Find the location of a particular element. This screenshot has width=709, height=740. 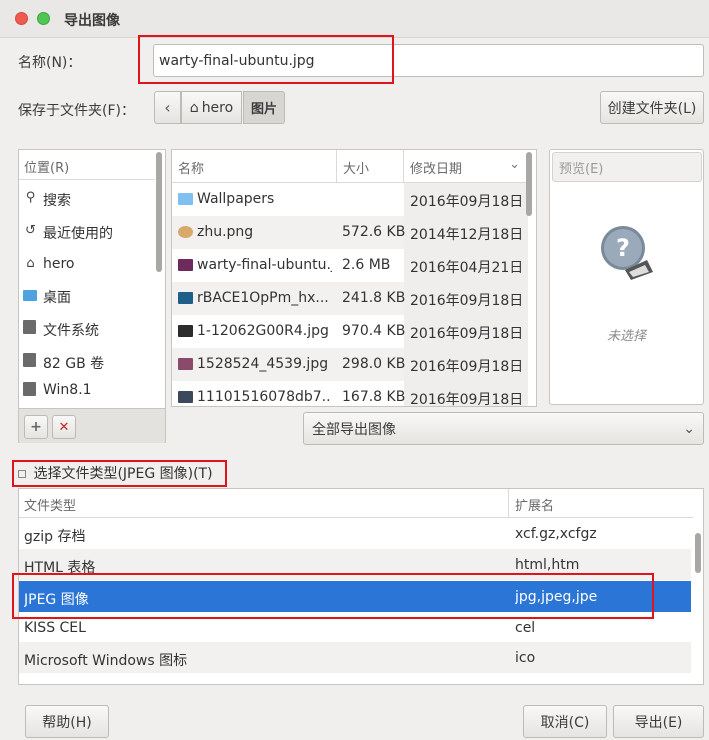

breadcrumb-pictures: 图片 is located at coordinates (264, 107).